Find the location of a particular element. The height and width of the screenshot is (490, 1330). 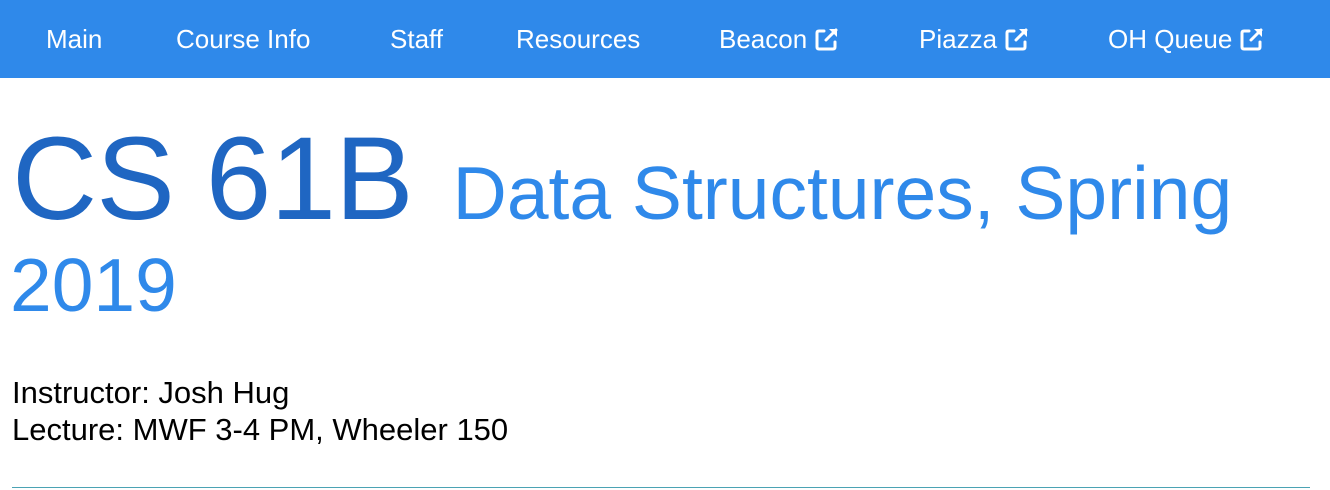

nav-item-label: Beacon is located at coordinates (763, 38).